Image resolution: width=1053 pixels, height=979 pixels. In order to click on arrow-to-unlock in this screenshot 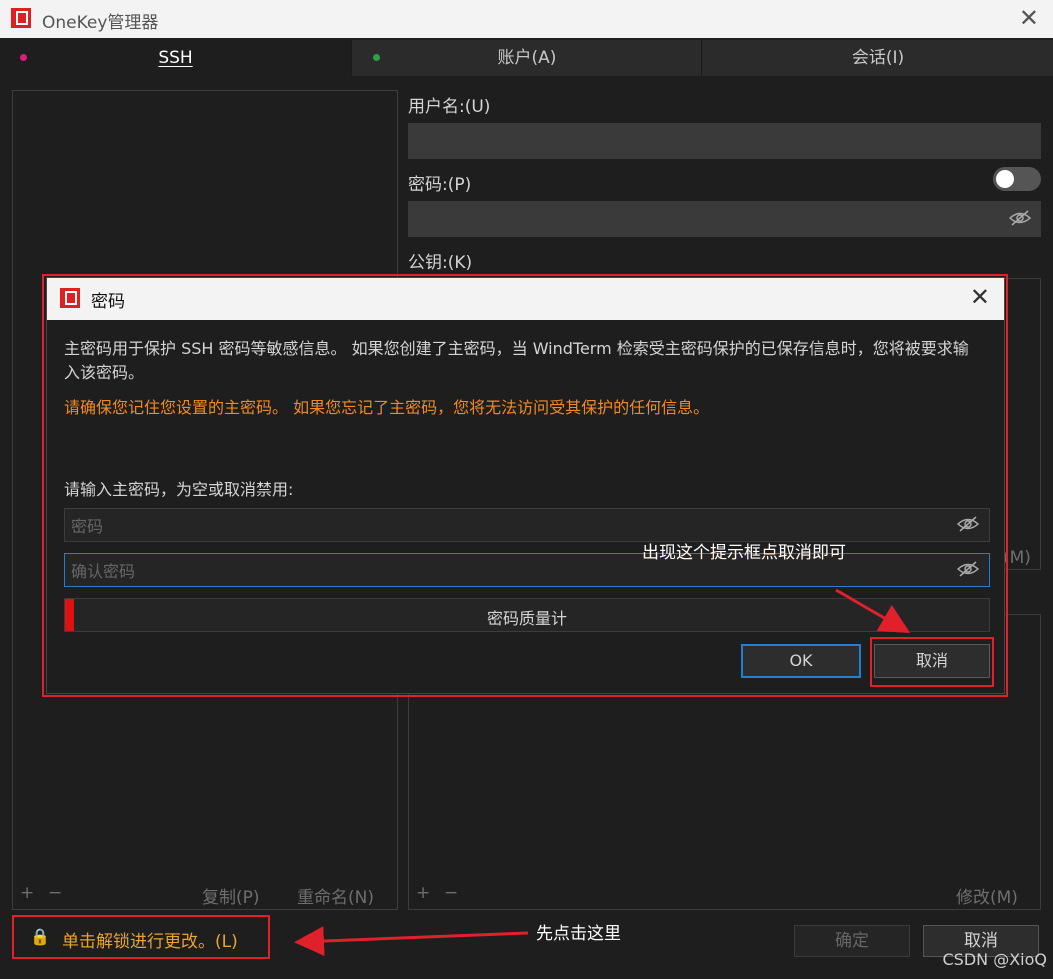, I will do `click(411, 941)`.